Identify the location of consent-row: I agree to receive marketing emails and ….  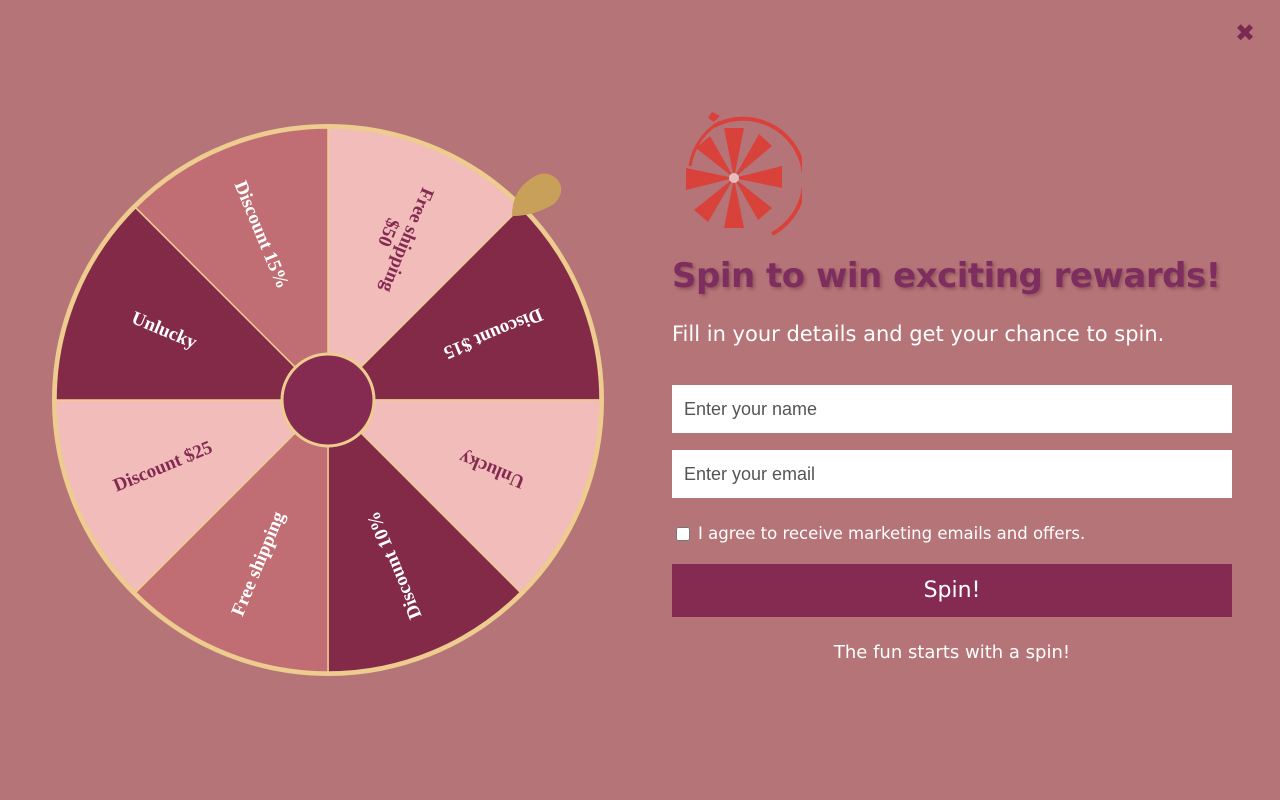
(880, 533).